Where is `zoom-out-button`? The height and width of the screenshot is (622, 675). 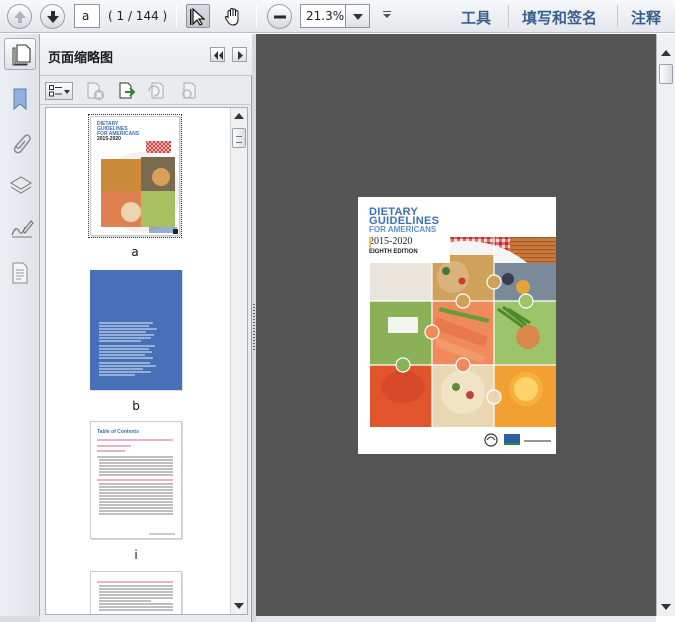
zoom-out-button is located at coordinates (279, 16).